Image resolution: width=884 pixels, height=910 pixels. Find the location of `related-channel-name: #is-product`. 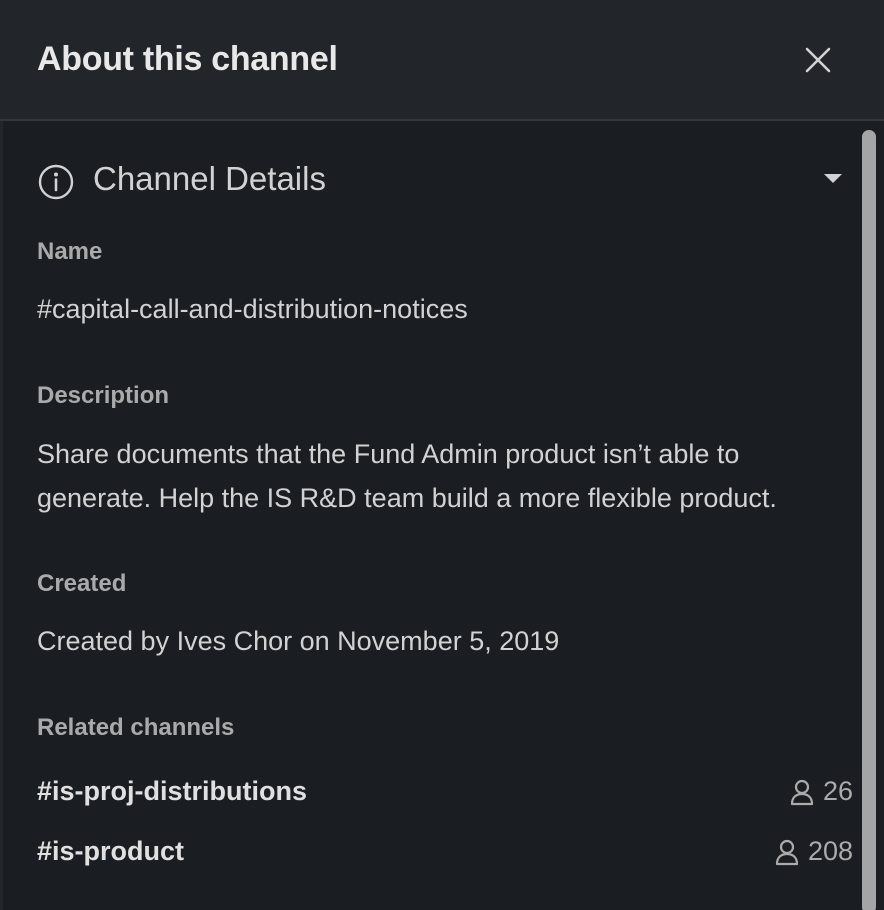

related-channel-name: #is-product is located at coordinates (110, 851).